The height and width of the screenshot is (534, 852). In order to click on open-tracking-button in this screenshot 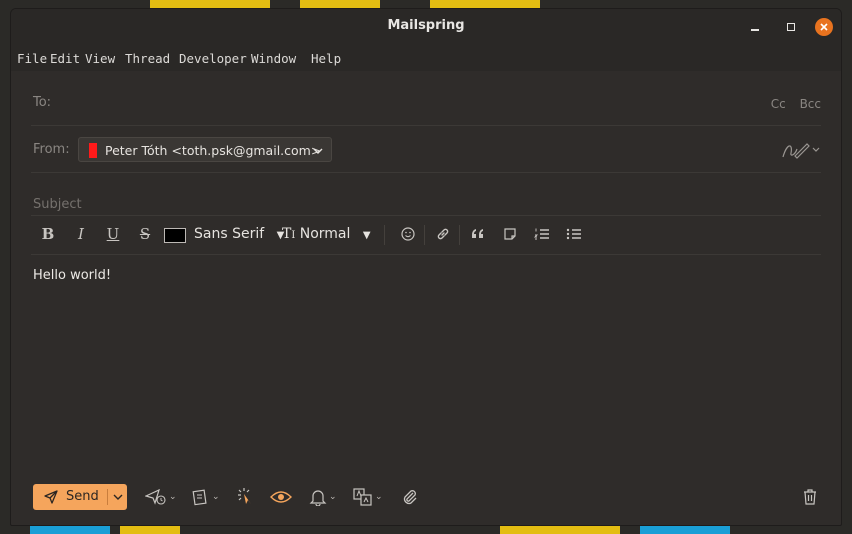, I will do `click(281, 497)`.